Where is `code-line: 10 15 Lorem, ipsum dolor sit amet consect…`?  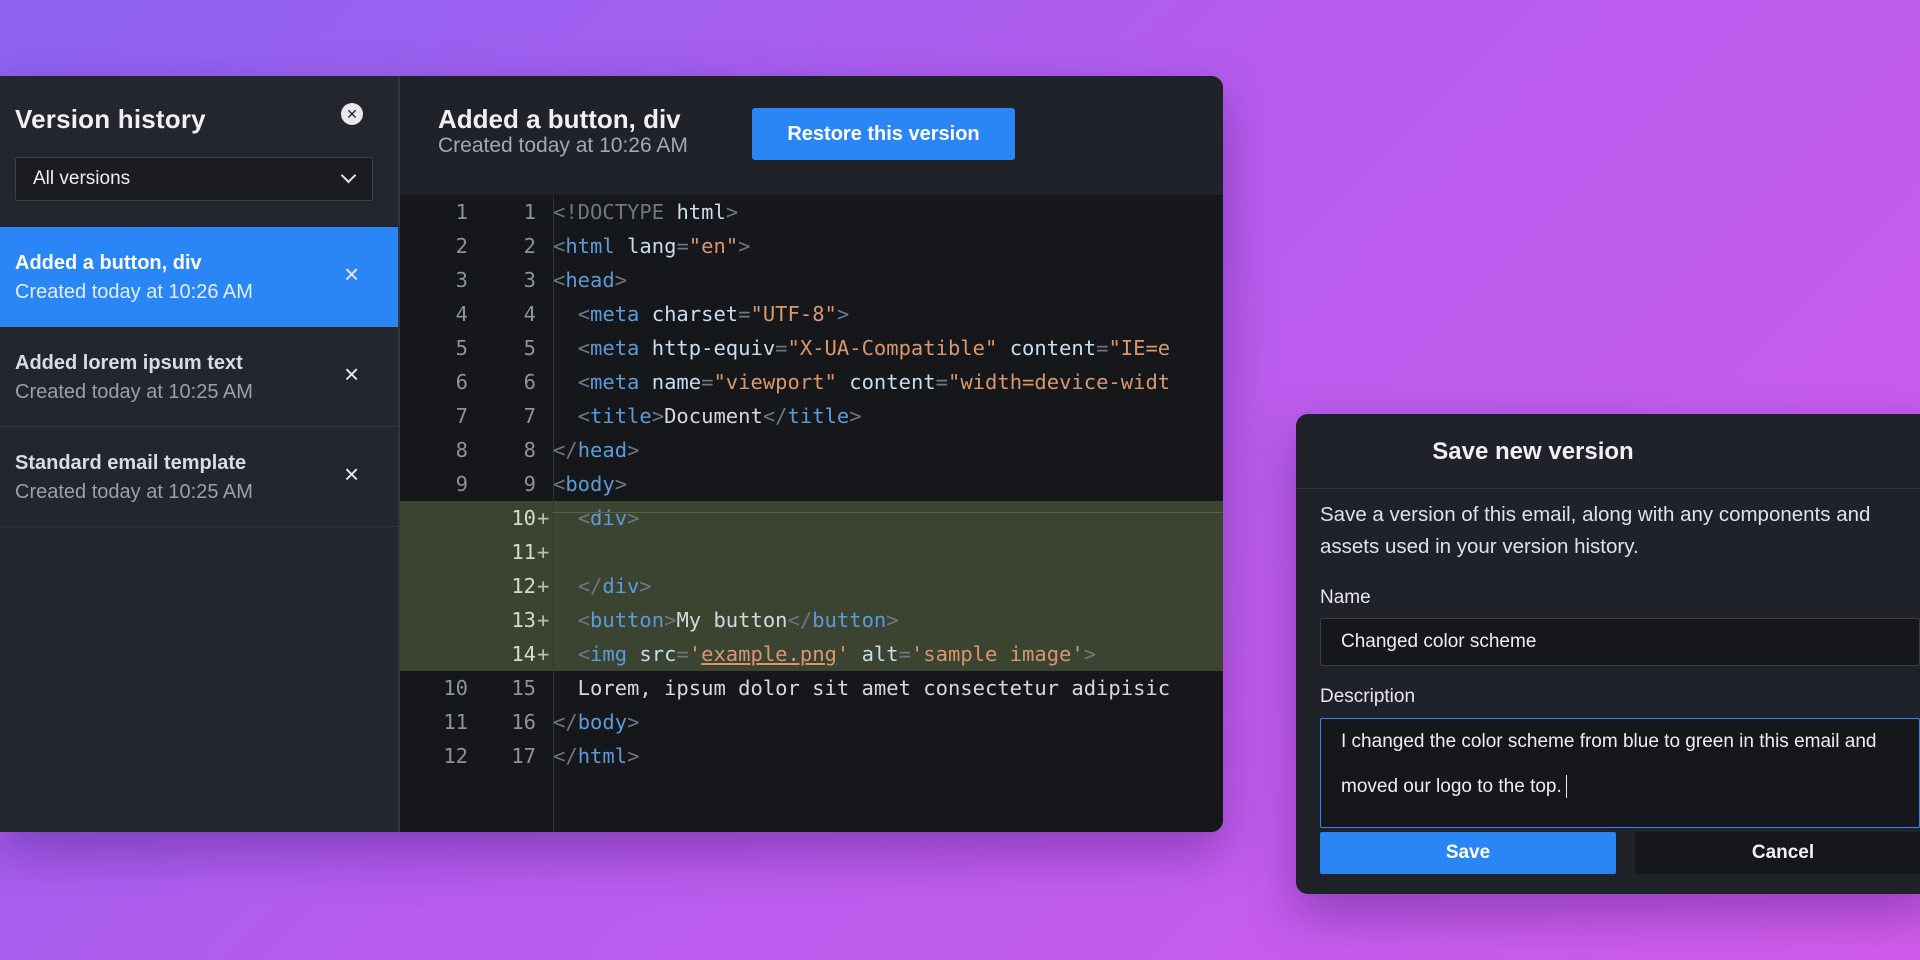 code-line: 10 15 Lorem, ipsum dolor sit amet consect… is located at coordinates (811, 688).